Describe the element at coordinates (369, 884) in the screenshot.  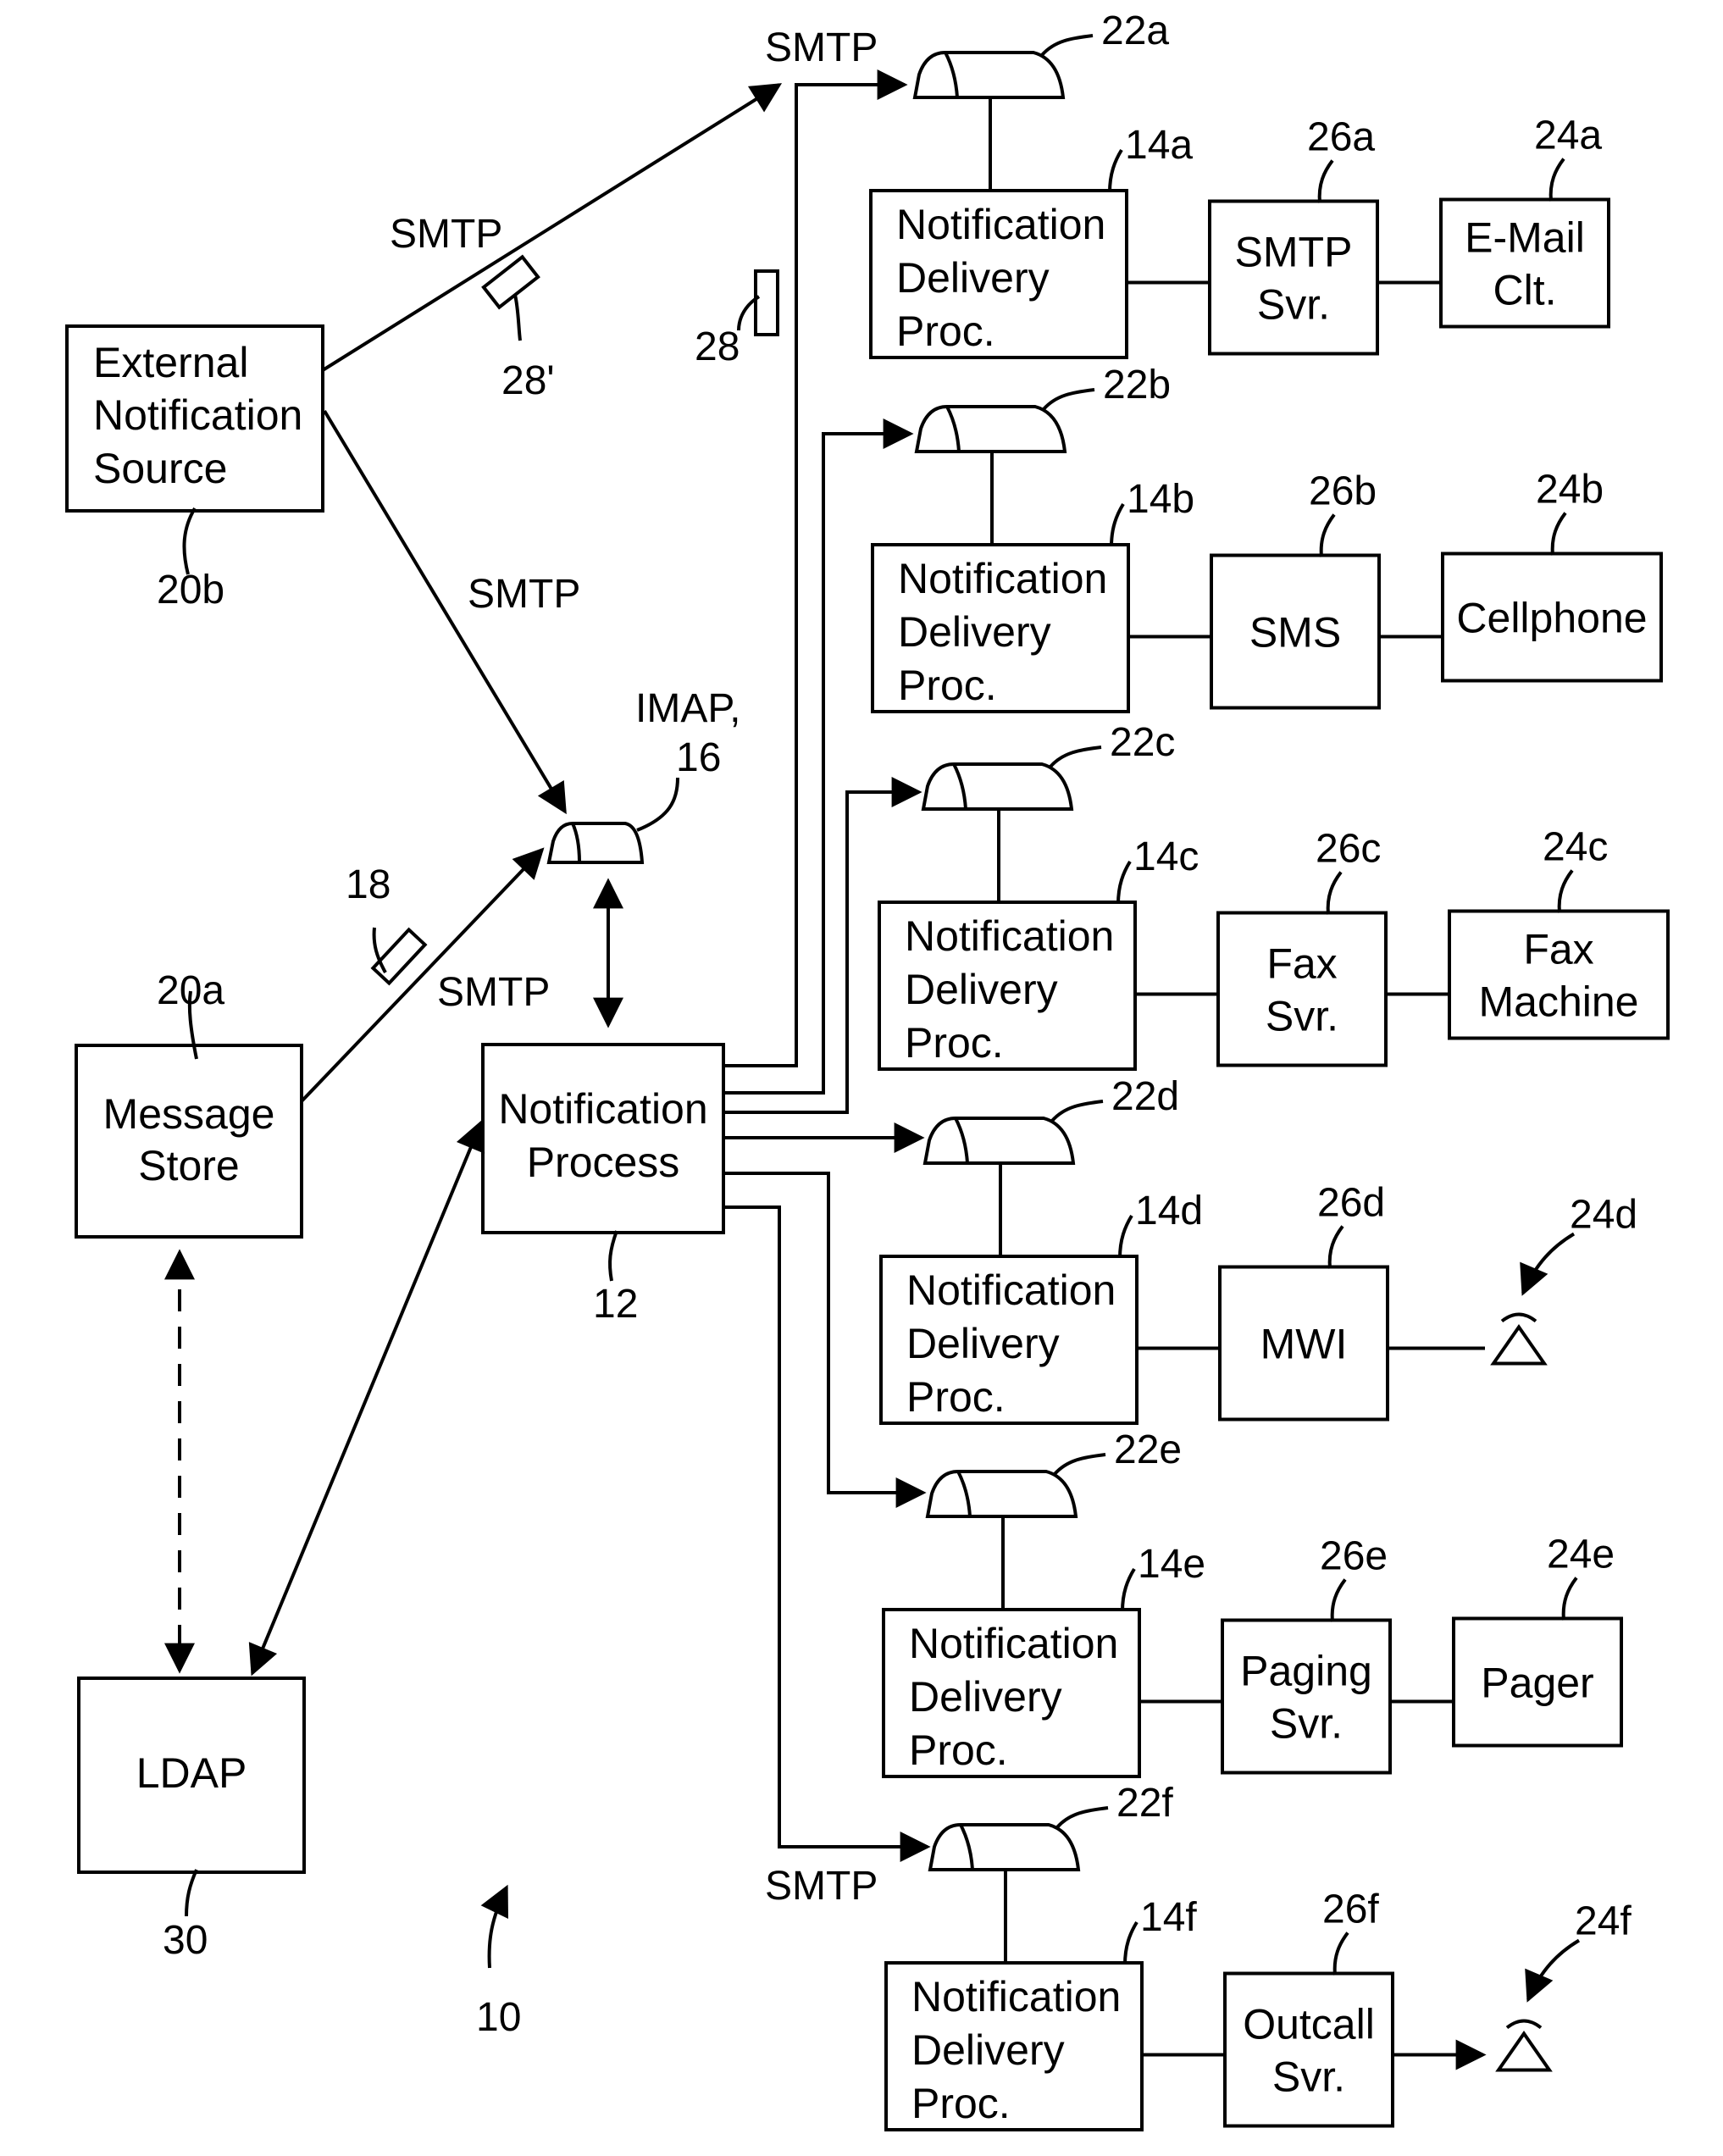
I see `ref-18: 18` at that location.